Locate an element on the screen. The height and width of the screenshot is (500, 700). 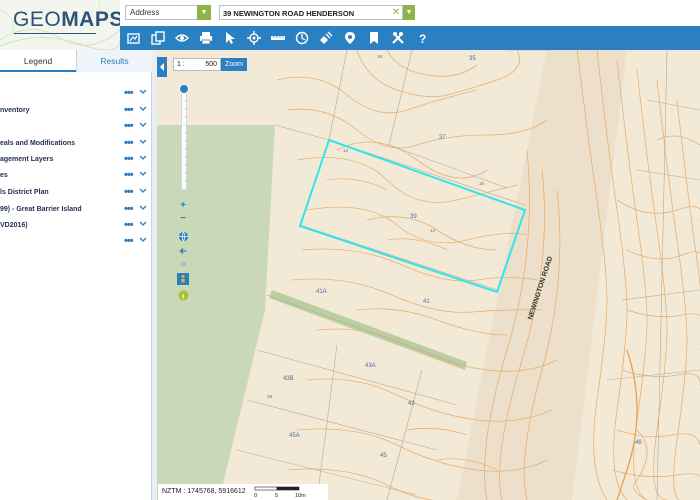
logo: GEOMAPS is located at coordinates (60, 25).